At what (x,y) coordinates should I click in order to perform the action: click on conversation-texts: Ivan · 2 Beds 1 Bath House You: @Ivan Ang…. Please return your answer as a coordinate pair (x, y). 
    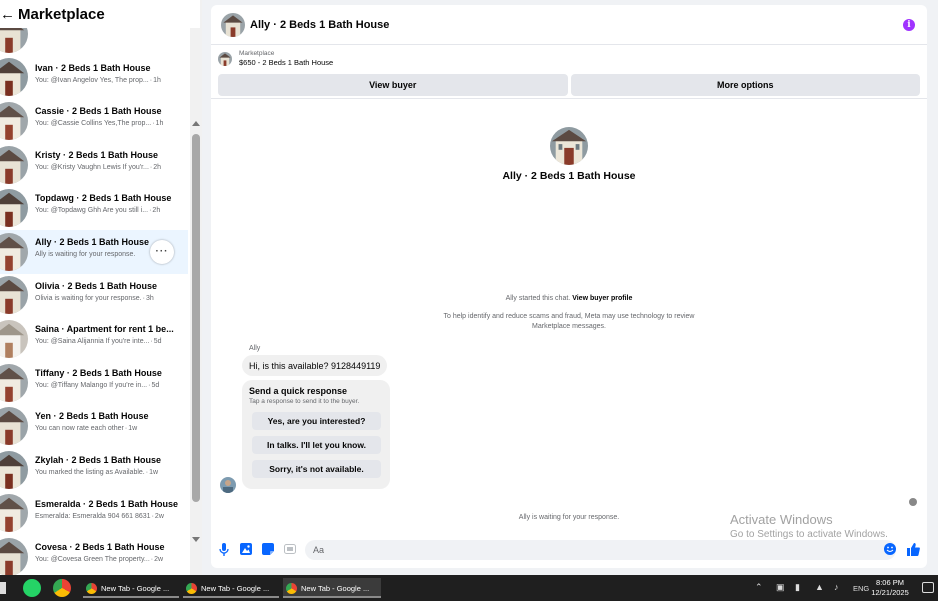
    Looking at the image, I should click on (107, 75).